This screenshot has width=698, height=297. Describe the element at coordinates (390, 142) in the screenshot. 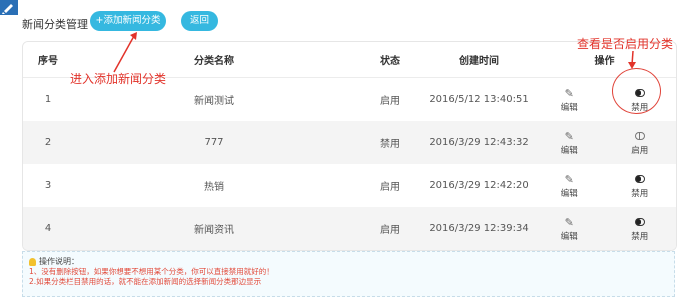

I see `row-status: 禁用` at that location.